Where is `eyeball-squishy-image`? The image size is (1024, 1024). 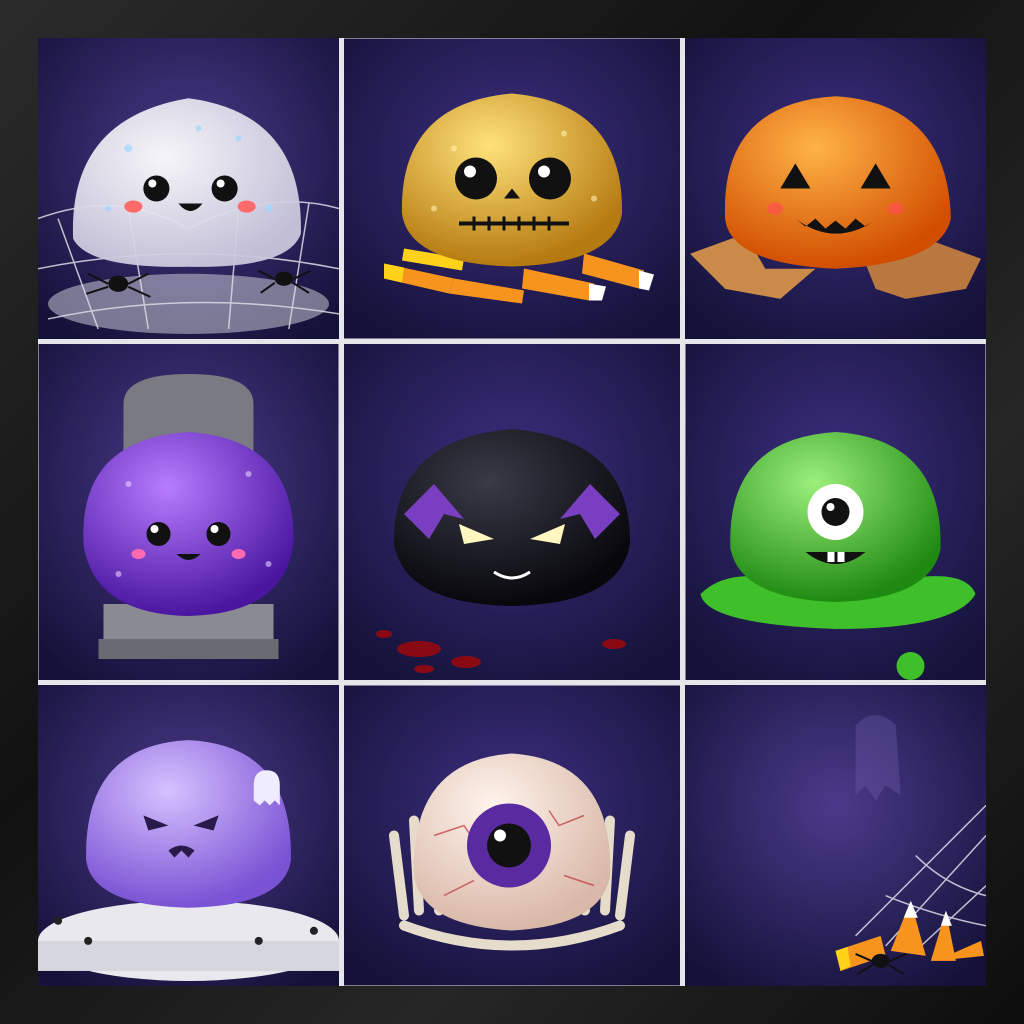 eyeball-squishy-image is located at coordinates (512, 835).